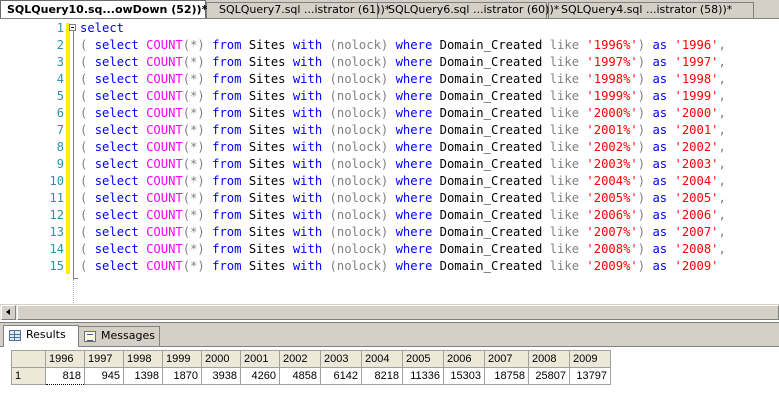 The width and height of the screenshot is (779, 406). What do you see at coordinates (65, 376) in the screenshot?
I see `grid-cell: 818` at bounding box center [65, 376].